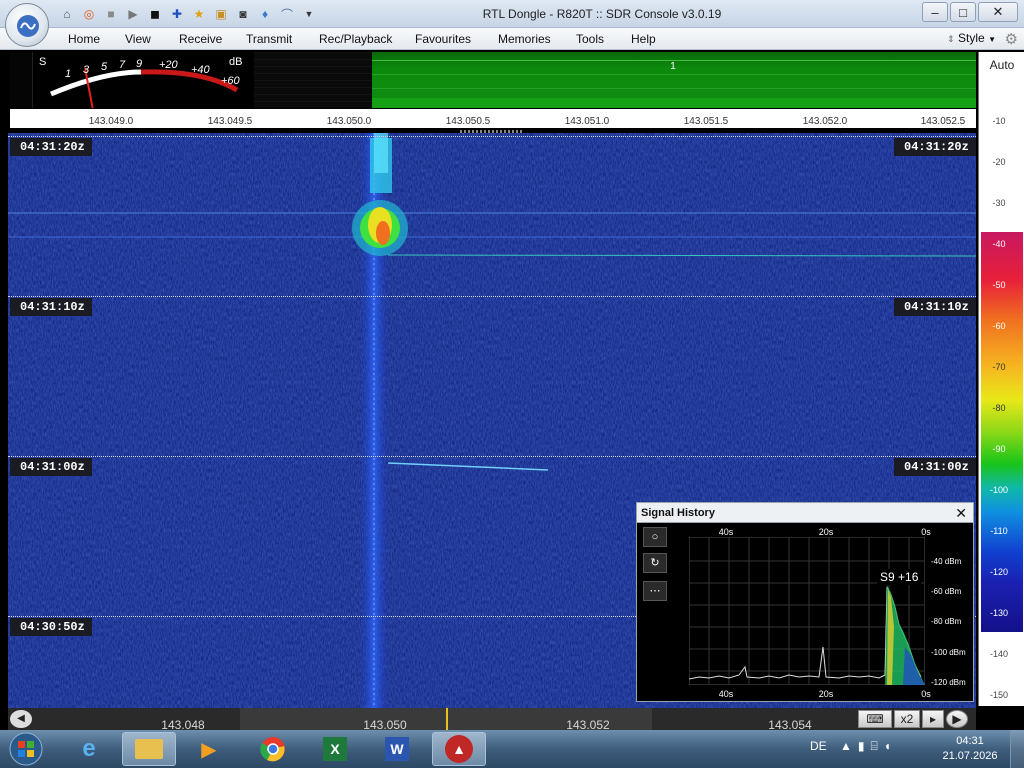 This screenshot has width=1024, height=768. Describe the element at coordinates (200, 70) in the screenshot. I see `s-meter-tick: +40` at that location.